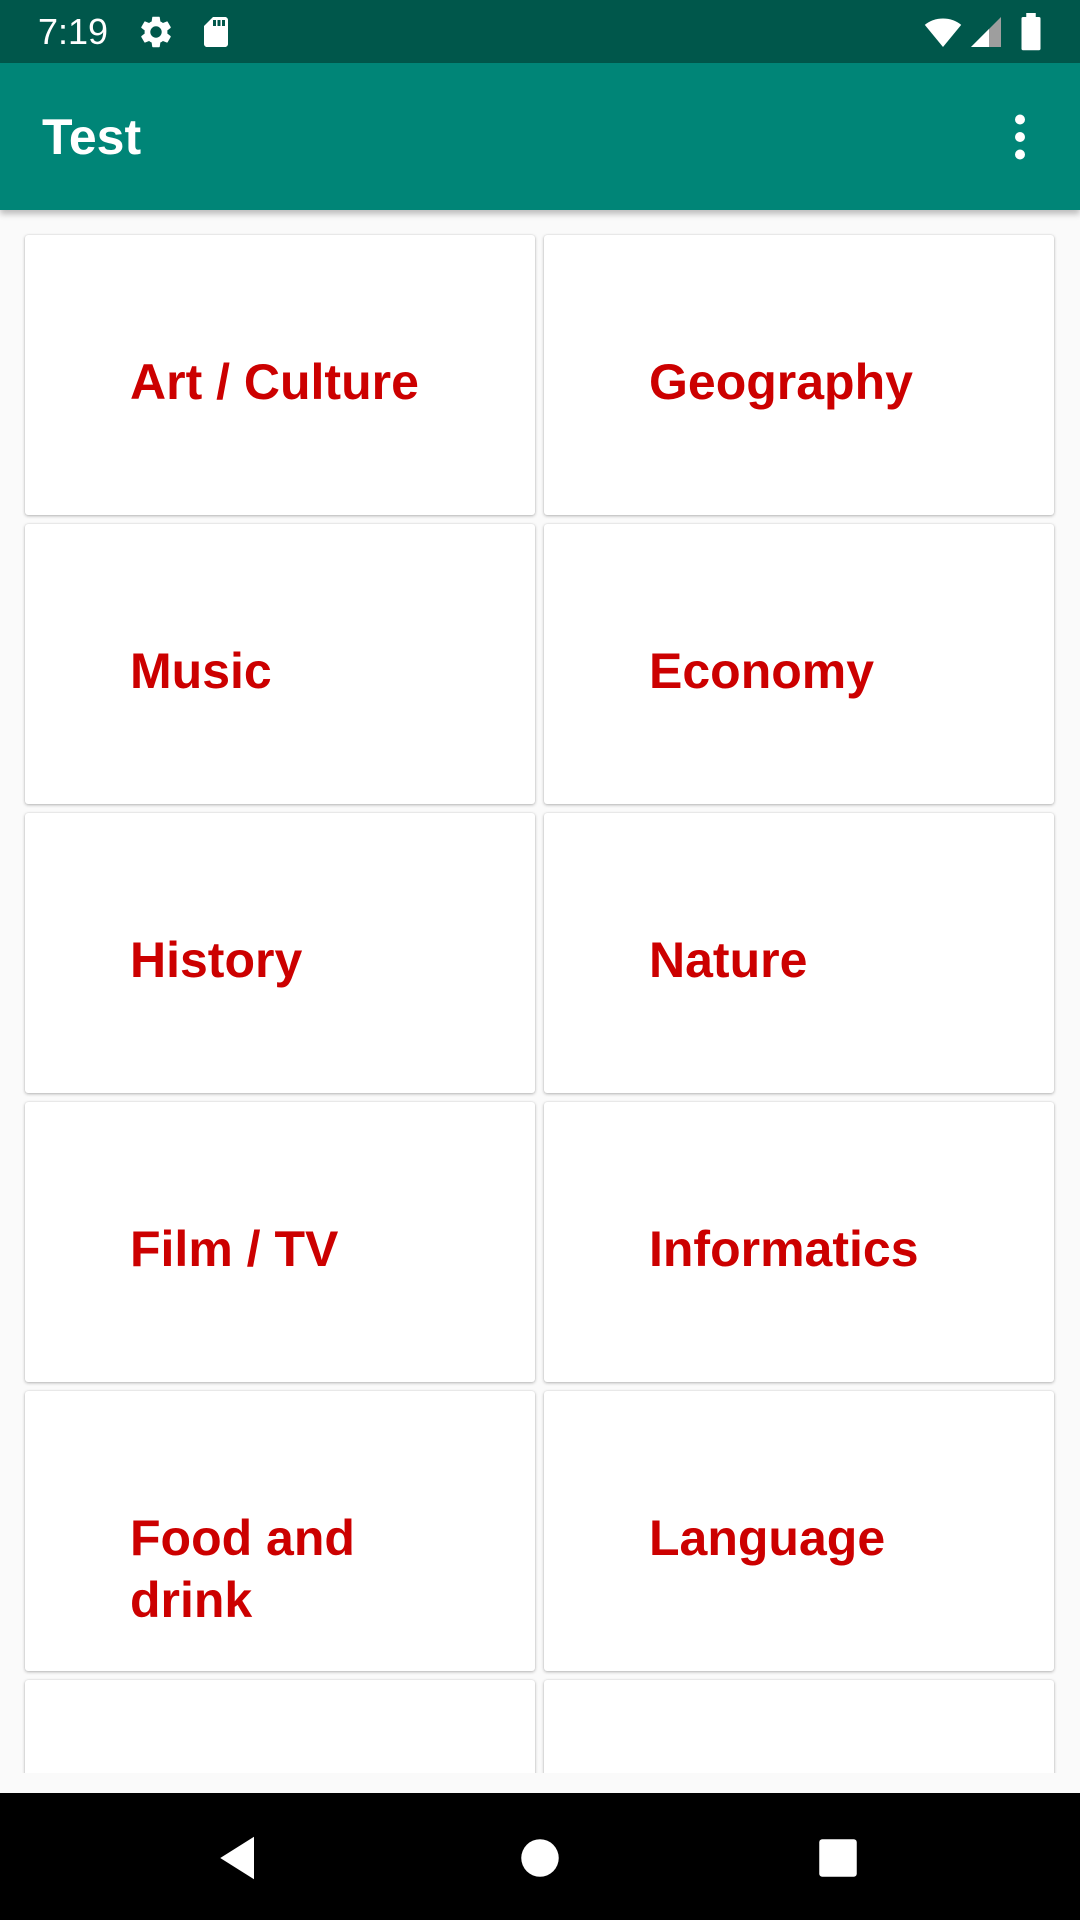  I want to click on category-label: Art / Culture, so click(274, 382).